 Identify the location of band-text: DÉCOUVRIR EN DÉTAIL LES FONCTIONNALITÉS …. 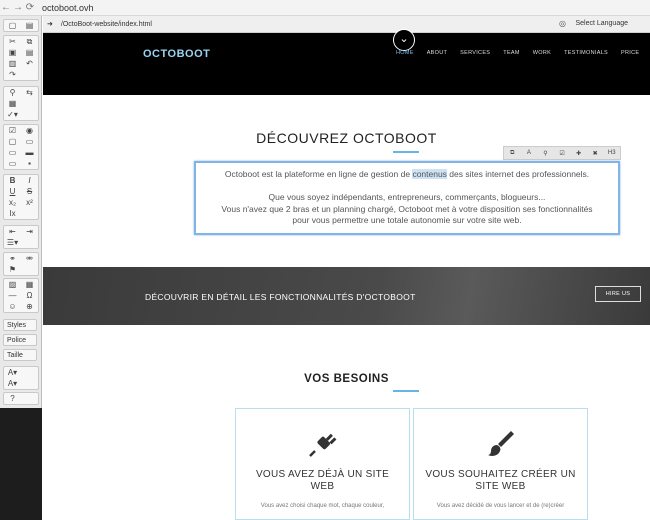
(280, 297).